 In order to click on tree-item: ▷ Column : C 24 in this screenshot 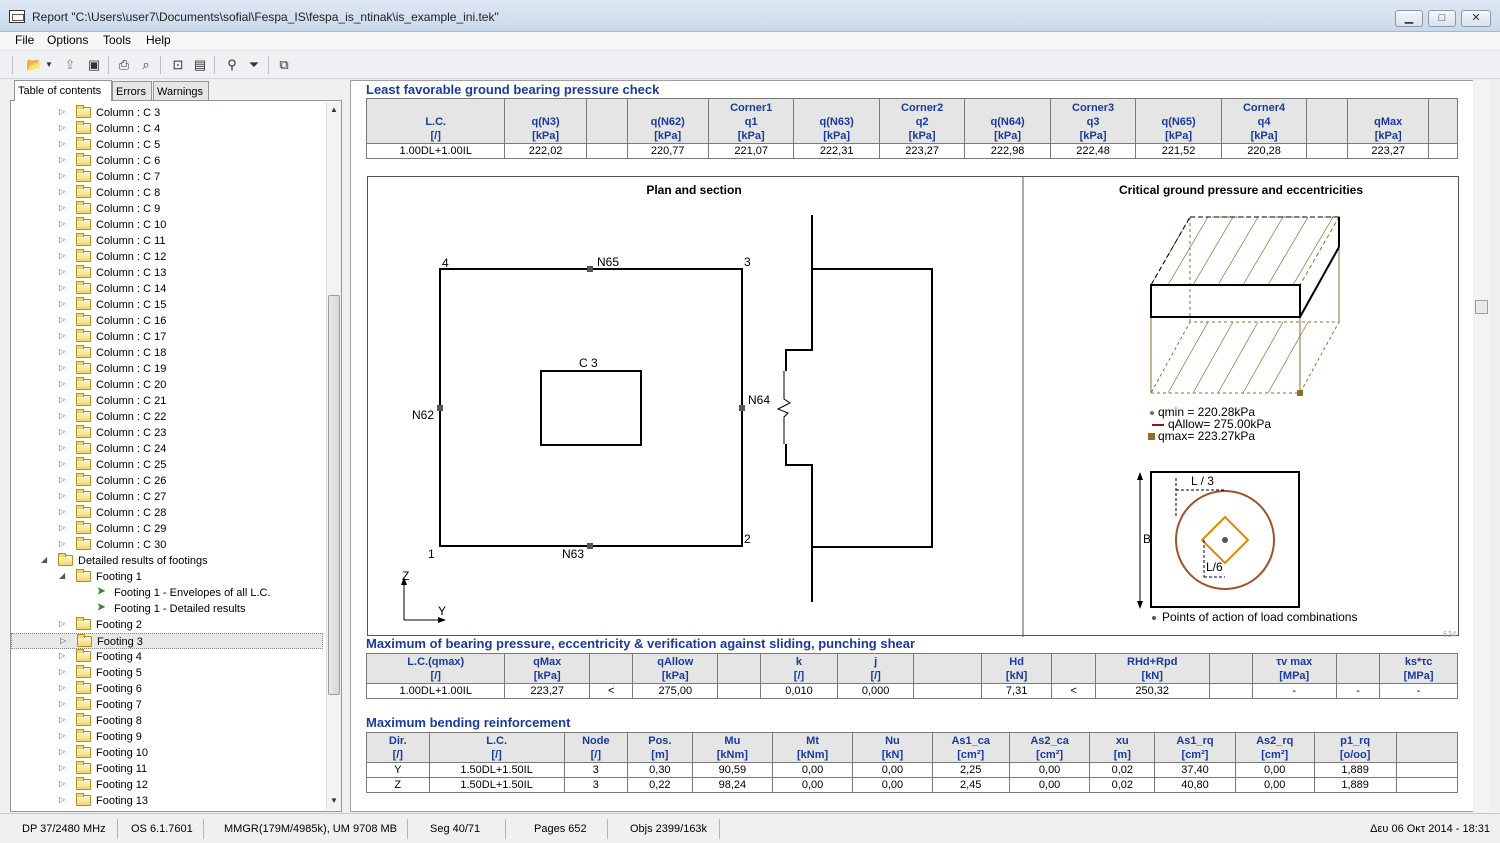, I will do `click(167, 449)`.